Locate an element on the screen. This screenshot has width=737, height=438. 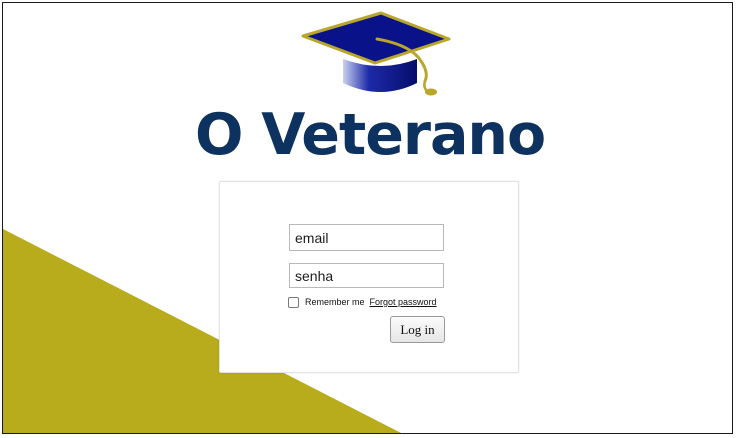
login-button: Log in is located at coordinates (417, 329).